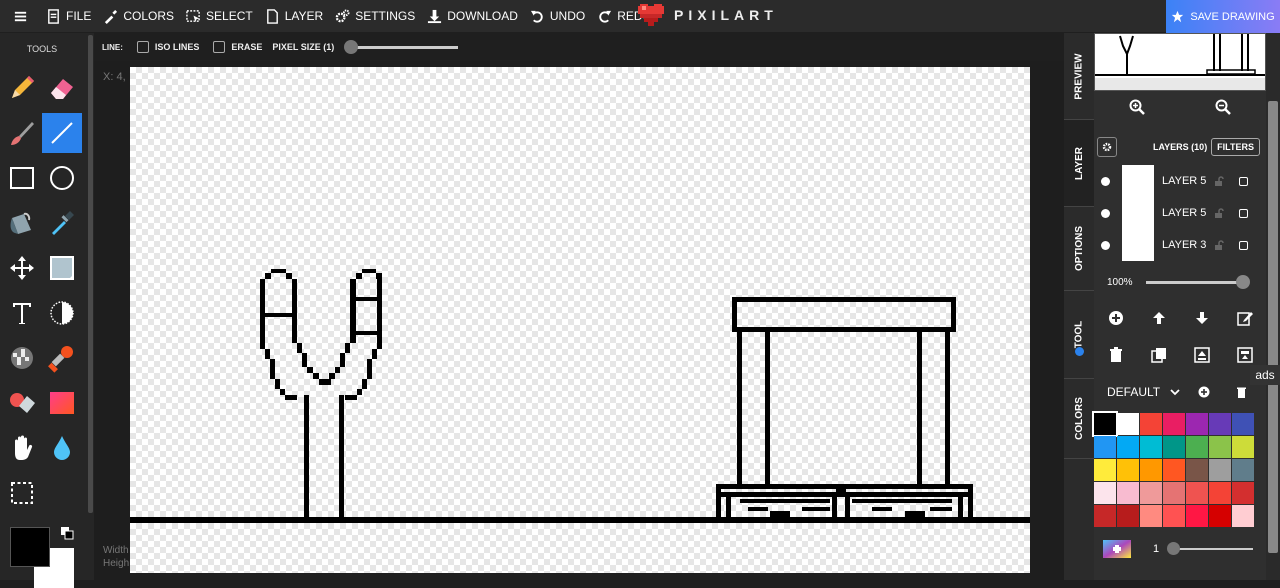 This screenshot has height=588, width=1280. What do you see at coordinates (142, 47) in the screenshot?
I see `iso-lines-checkbox` at bounding box center [142, 47].